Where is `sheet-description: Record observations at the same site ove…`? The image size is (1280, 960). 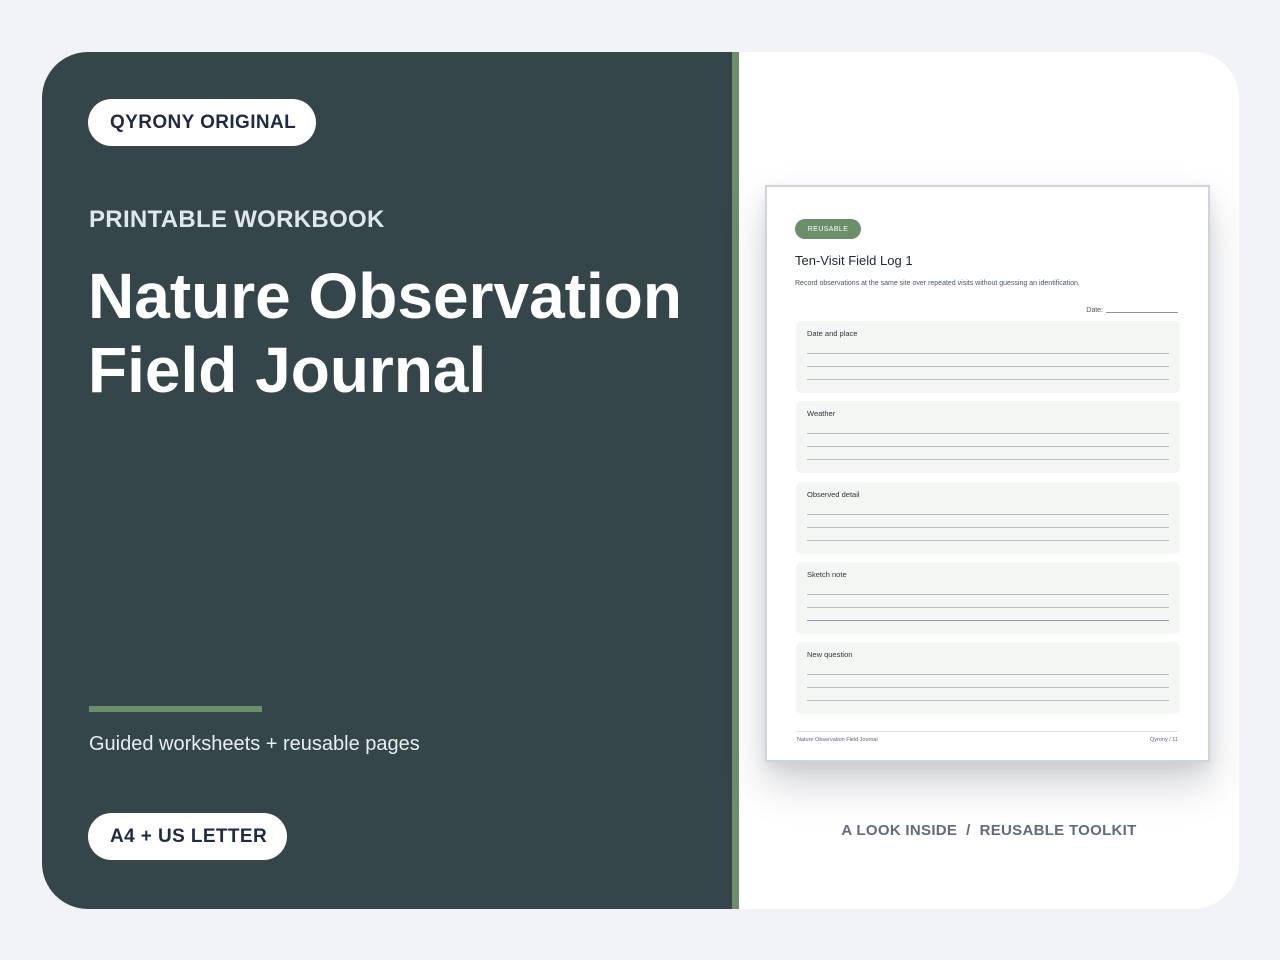 sheet-description: Record observations at the same site ove… is located at coordinates (937, 283).